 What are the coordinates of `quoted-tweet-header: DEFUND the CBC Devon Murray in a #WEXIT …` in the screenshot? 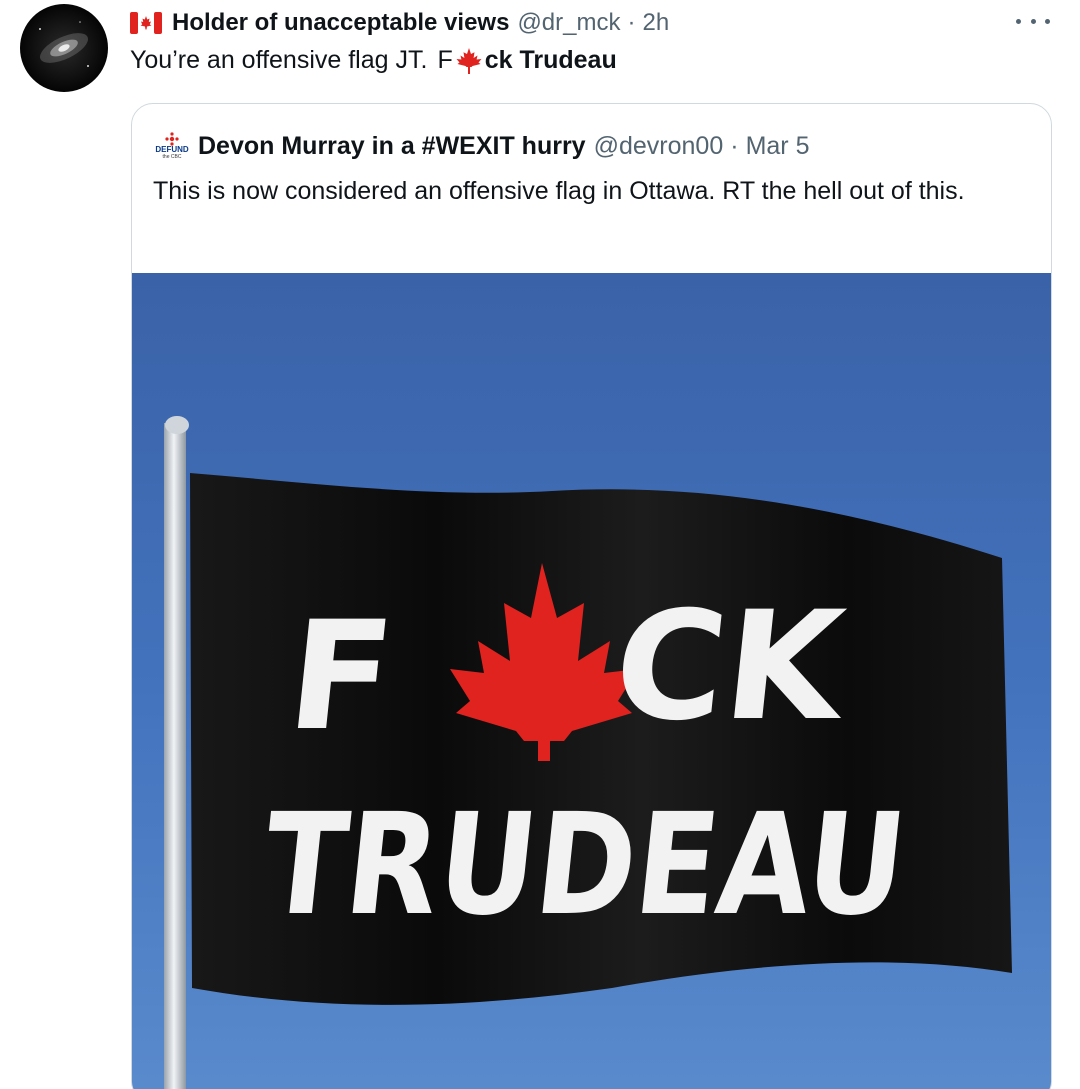 It's located at (481, 146).